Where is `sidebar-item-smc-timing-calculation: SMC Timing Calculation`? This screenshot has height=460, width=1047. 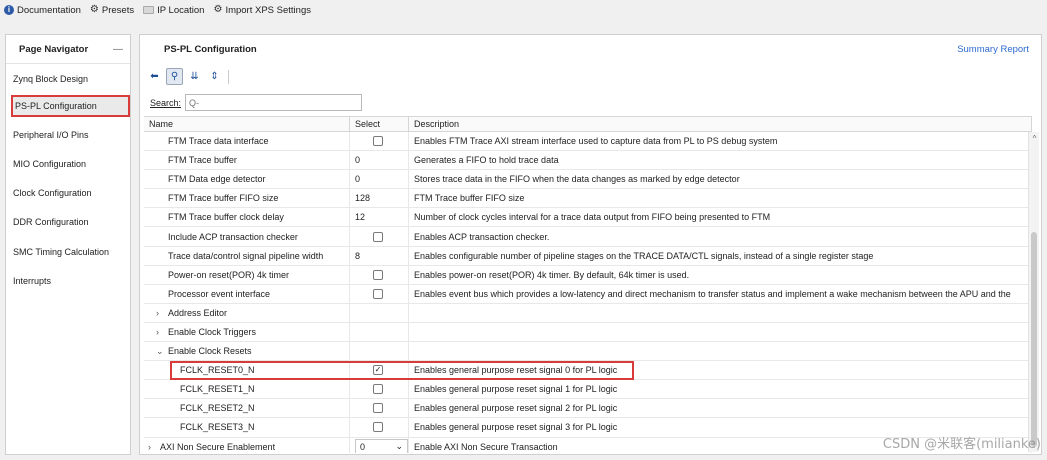 sidebar-item-smc-timing-calculation: SMC Timing Calculation is located at coordinates (68, 252).